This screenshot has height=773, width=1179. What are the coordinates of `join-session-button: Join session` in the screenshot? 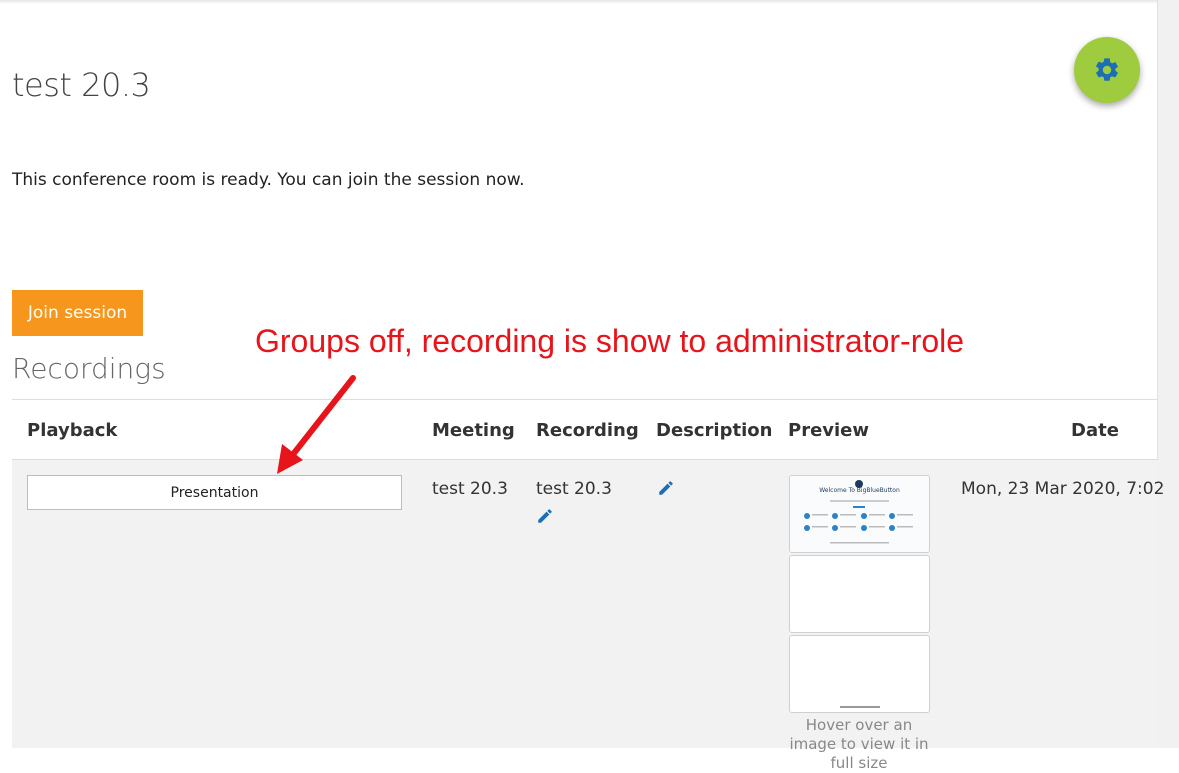 It's located at (77, 313).